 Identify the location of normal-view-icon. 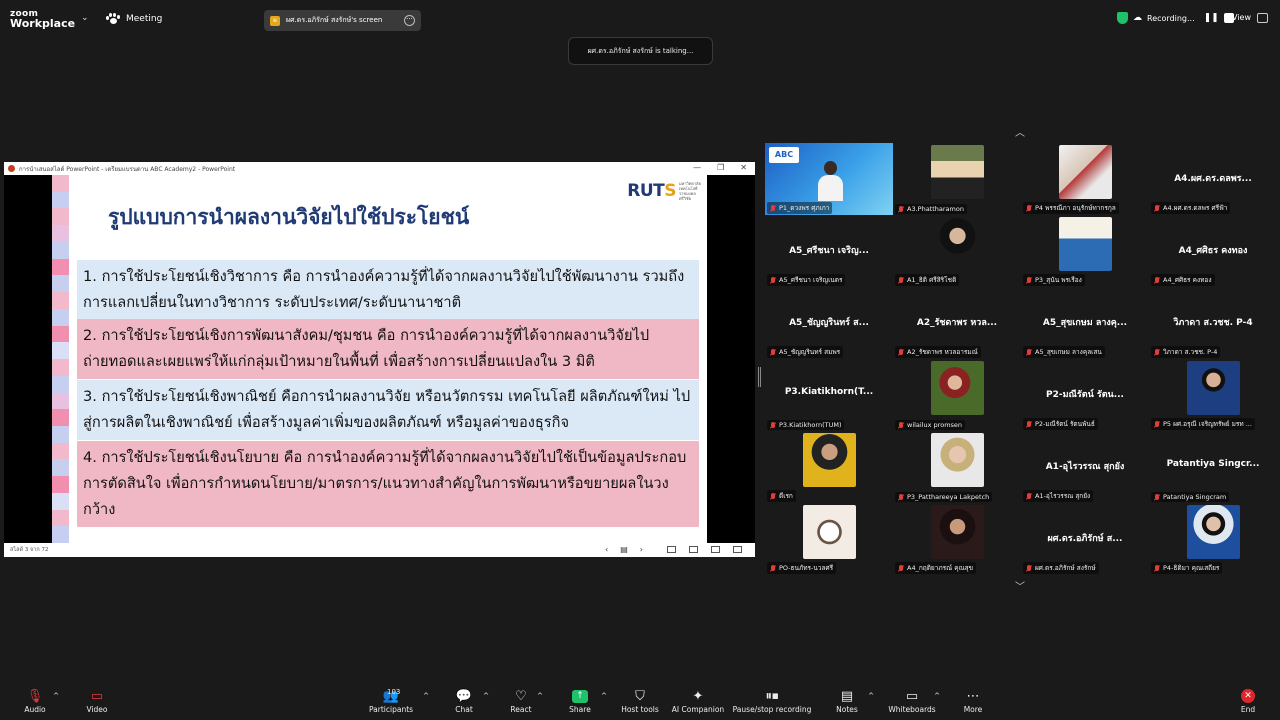
(671, 549).